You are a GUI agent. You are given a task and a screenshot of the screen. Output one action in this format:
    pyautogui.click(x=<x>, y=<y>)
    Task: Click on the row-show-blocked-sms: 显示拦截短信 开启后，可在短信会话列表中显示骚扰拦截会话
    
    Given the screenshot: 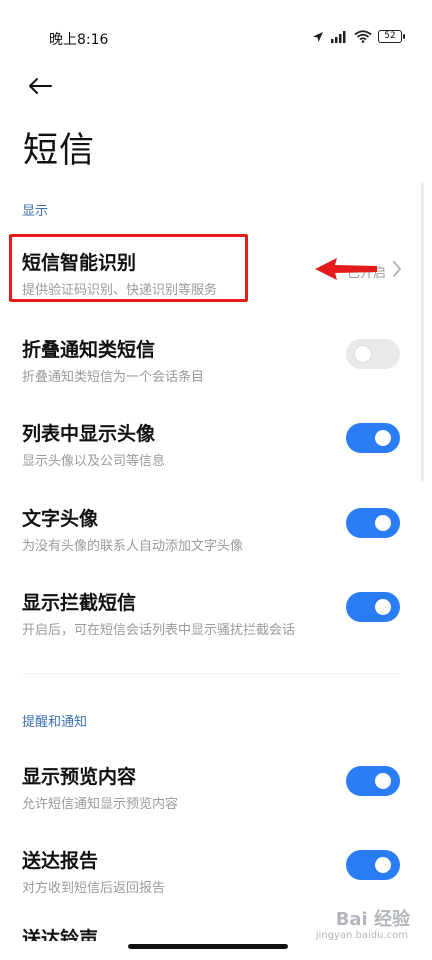 What is the action you would take?
    pyautogui.click(x=216, y=628)
    